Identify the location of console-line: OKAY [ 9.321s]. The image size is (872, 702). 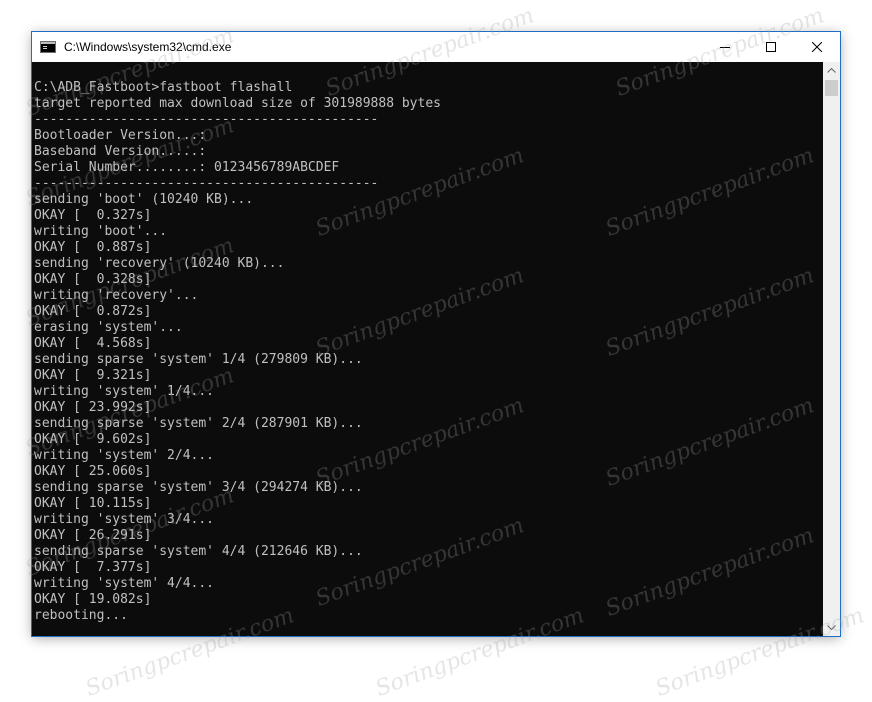
(93, 375).